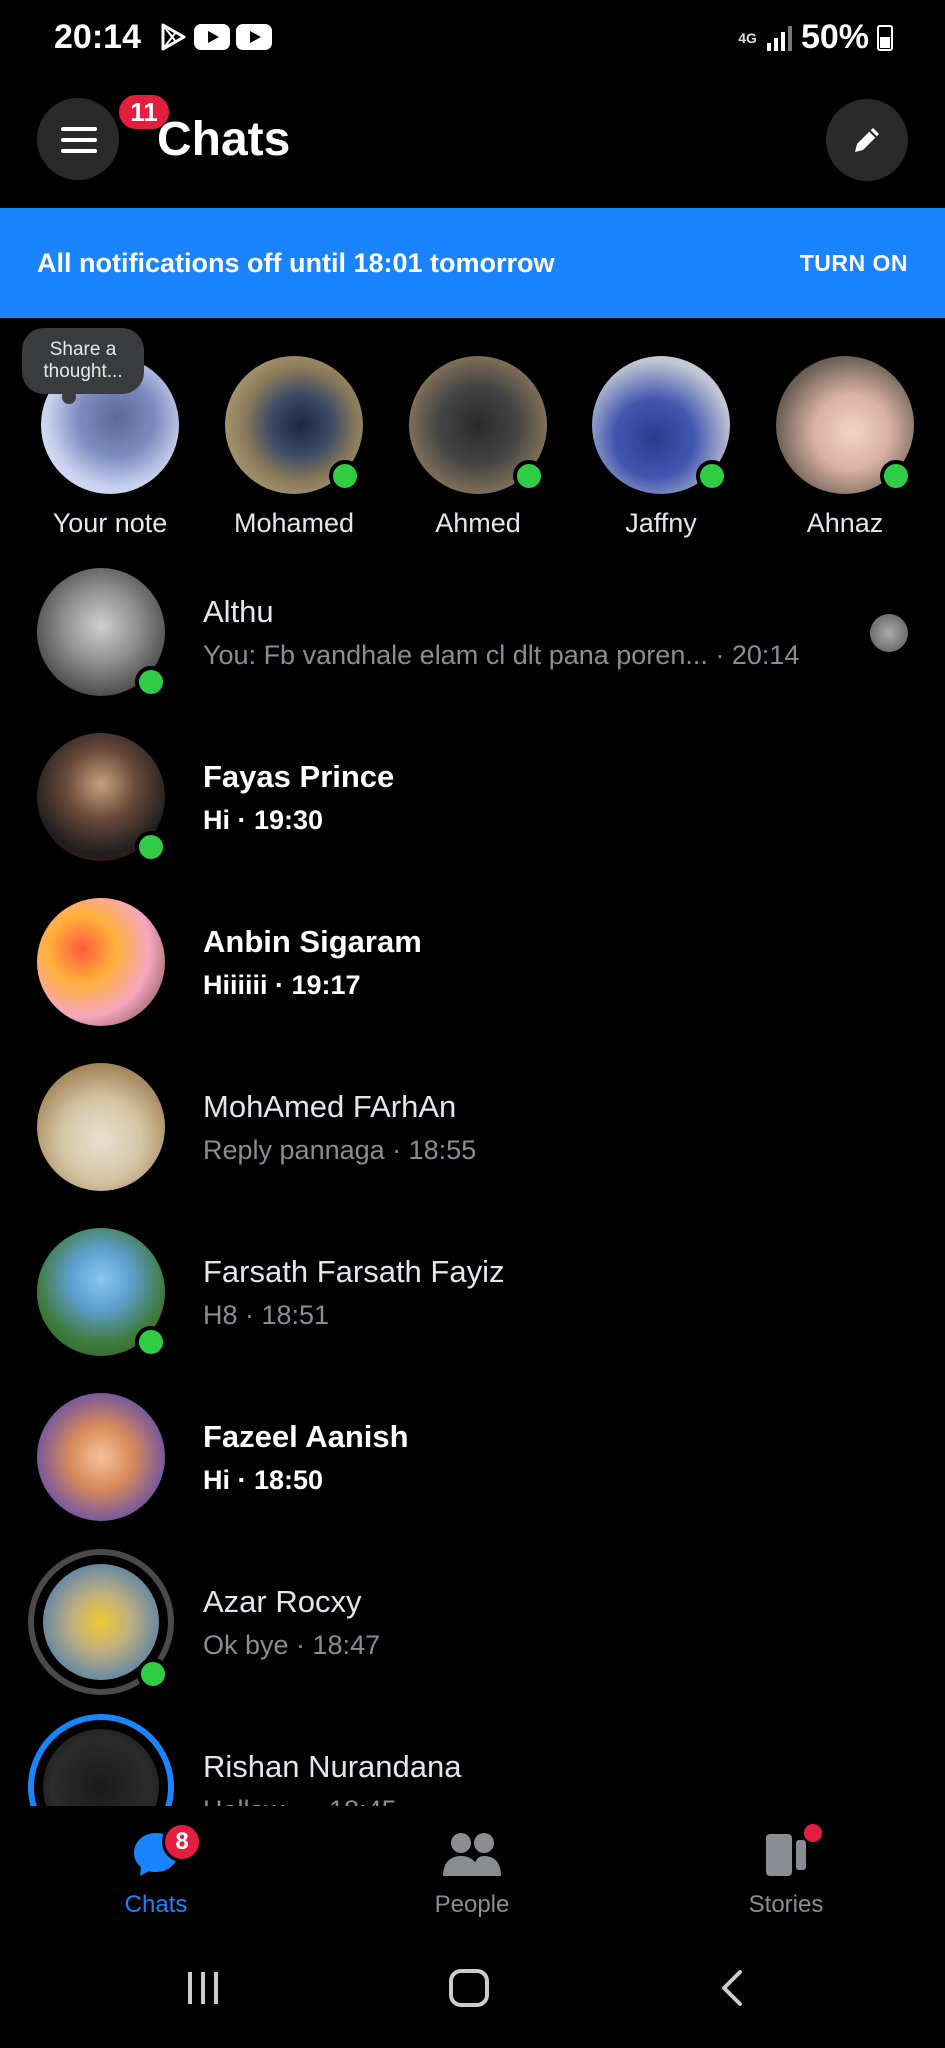 Image resolution: width=945 pixels, height=2048 pixels. I want to click on chat-preview: Hi · 18:50, so click(263, 1480).